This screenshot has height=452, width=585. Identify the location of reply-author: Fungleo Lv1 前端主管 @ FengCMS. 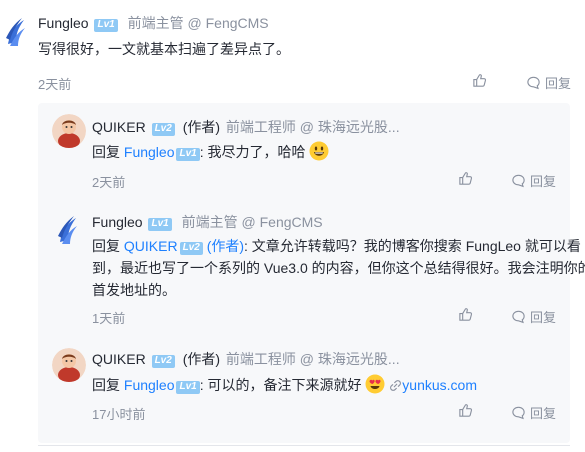
(207, 222).